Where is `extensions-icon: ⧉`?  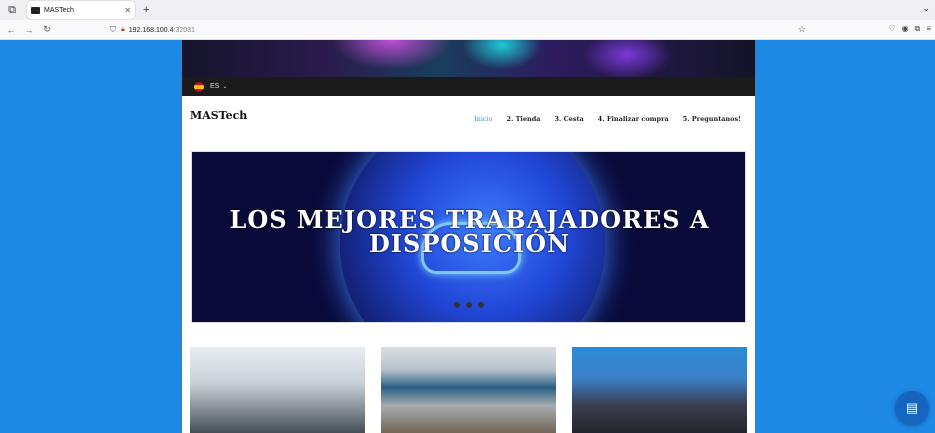 extensions-icon: ⧉ is located at coordinates (918, 29).